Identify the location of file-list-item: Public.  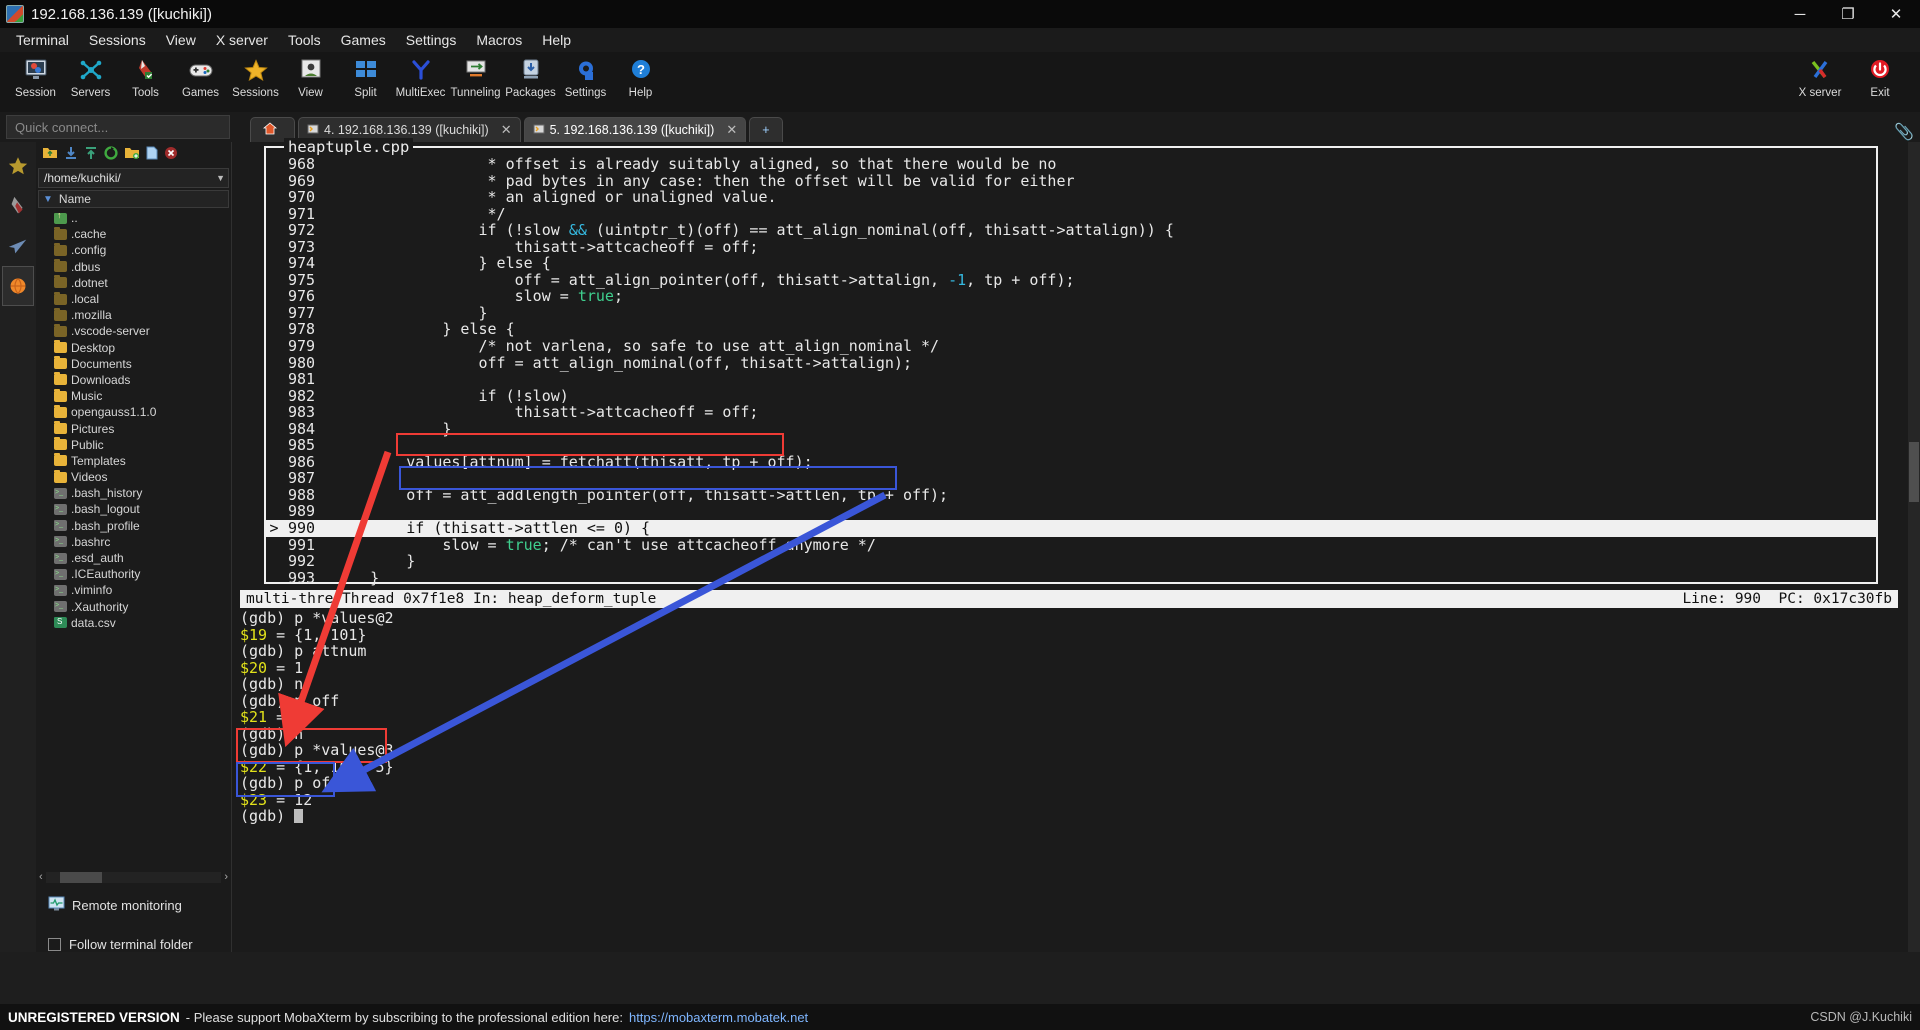
(133, 445).